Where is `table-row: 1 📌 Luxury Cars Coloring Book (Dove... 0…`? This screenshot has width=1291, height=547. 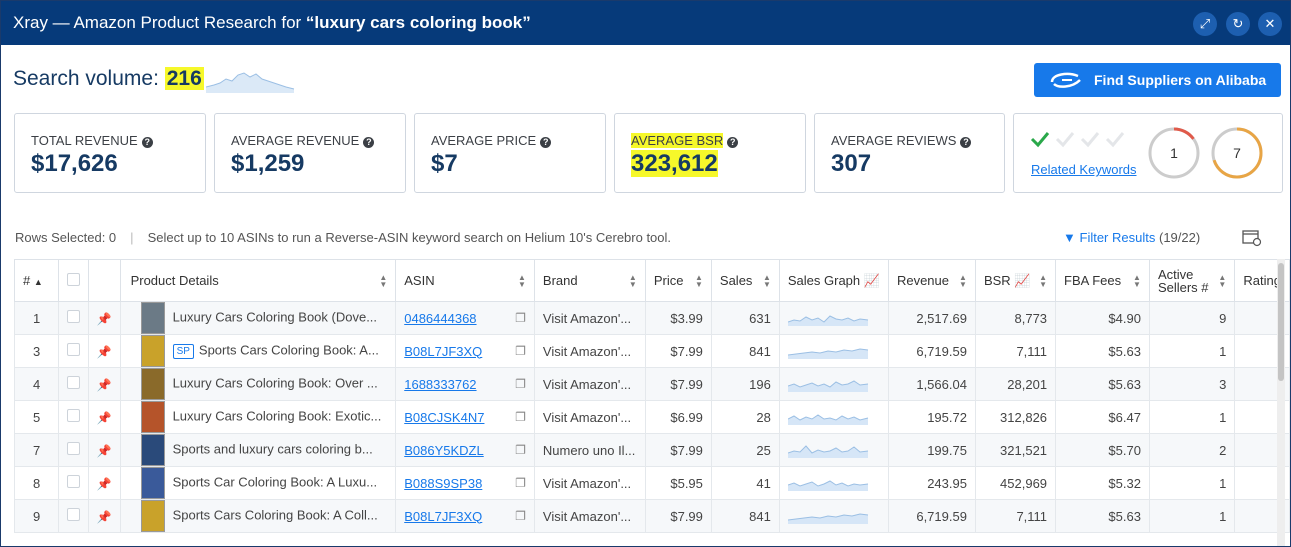
table-row: 1 📌 Luxury Cars Coloring Book (Dove... 0… is located at coordinates (652, 318).